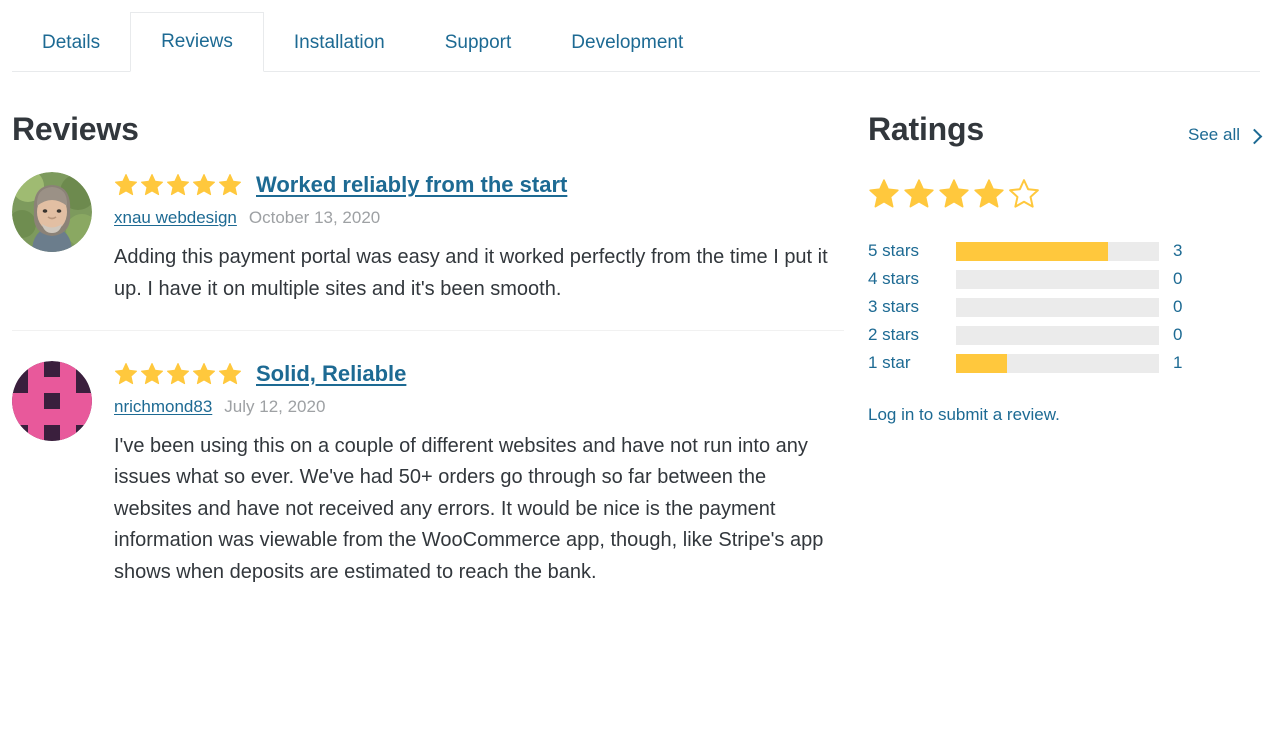  I want to click on tab-label: Details, so click(71, 42).